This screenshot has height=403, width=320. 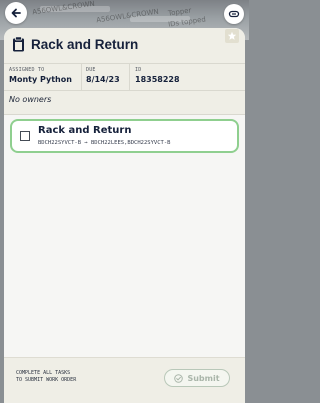 What do you see at coordinates (138, 70) in the screenshot?
I see `id-label: ID` at bounding box center [138, 70].